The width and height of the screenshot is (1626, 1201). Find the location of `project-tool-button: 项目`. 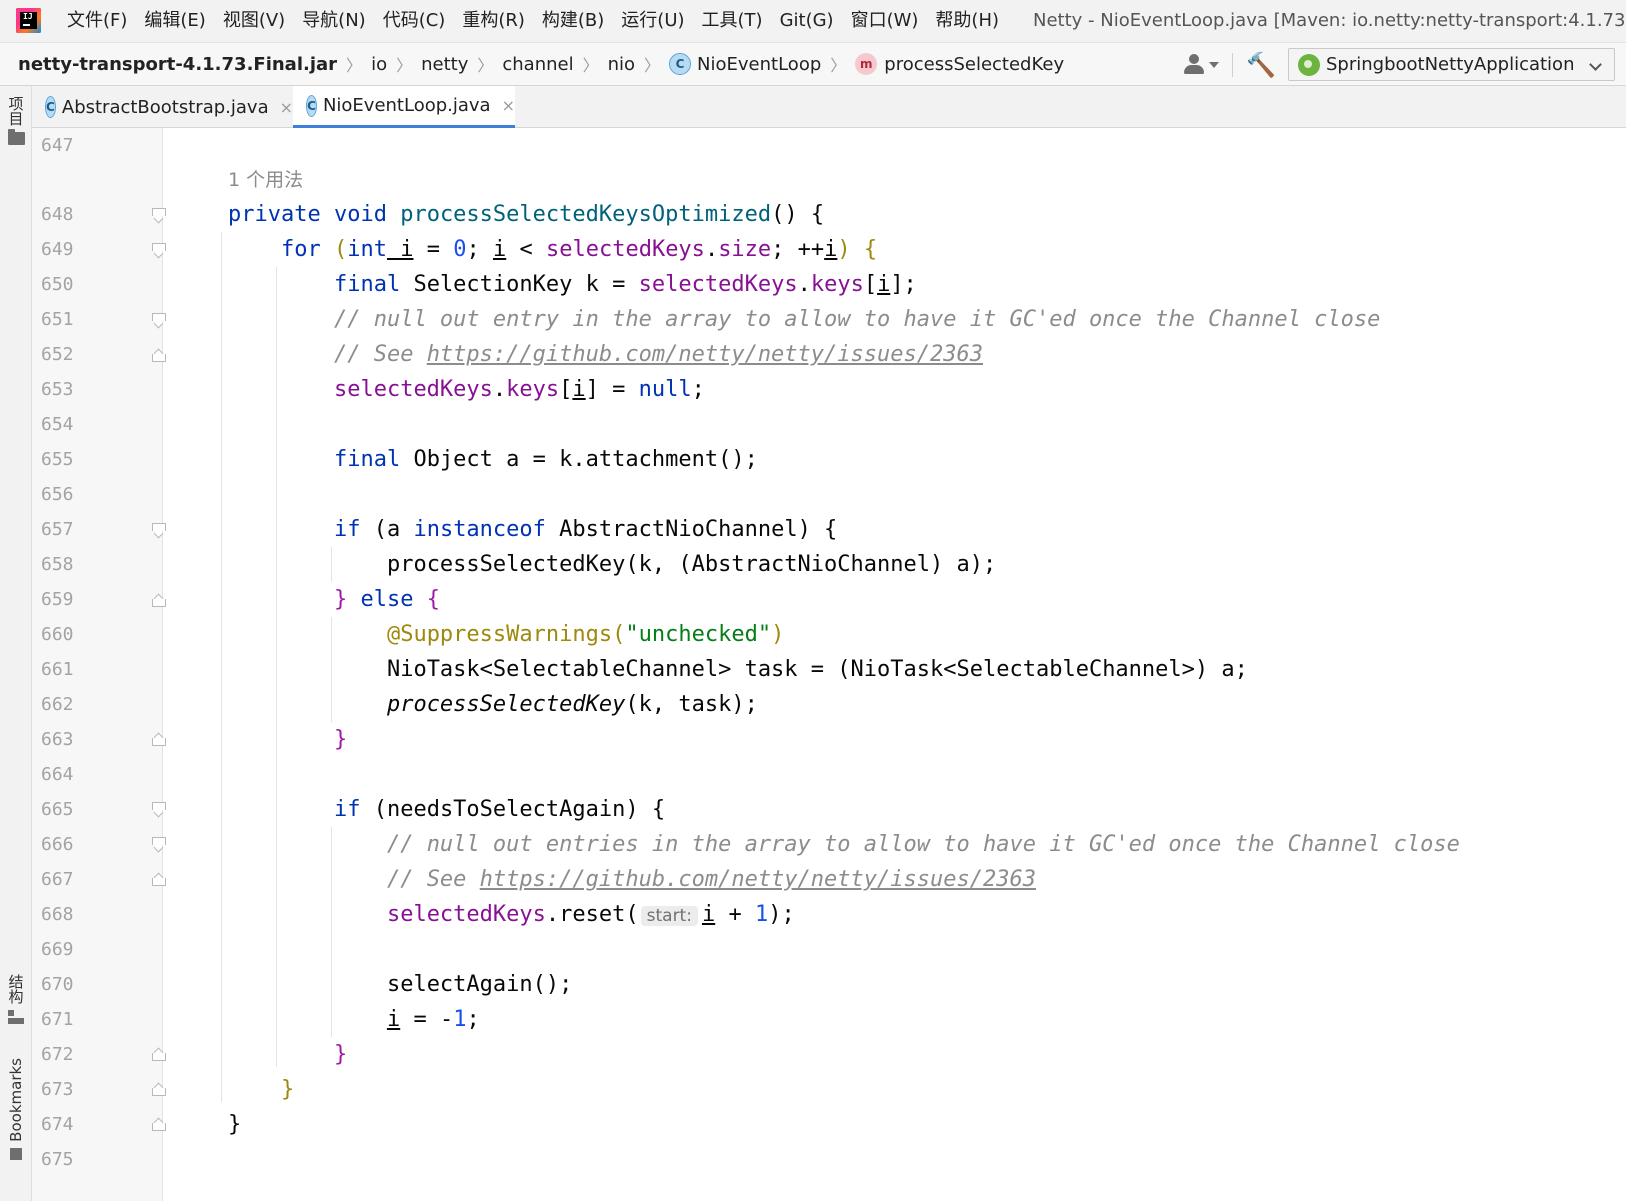

project-tool-button: 项目 is located at coordinates (16, 120).